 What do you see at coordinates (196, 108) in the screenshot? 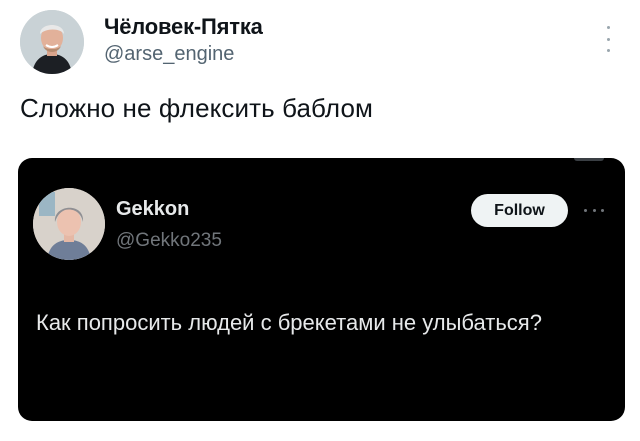
I see `tweet-text: Сложно не флексить баблом` at bounding box center [196, 108].